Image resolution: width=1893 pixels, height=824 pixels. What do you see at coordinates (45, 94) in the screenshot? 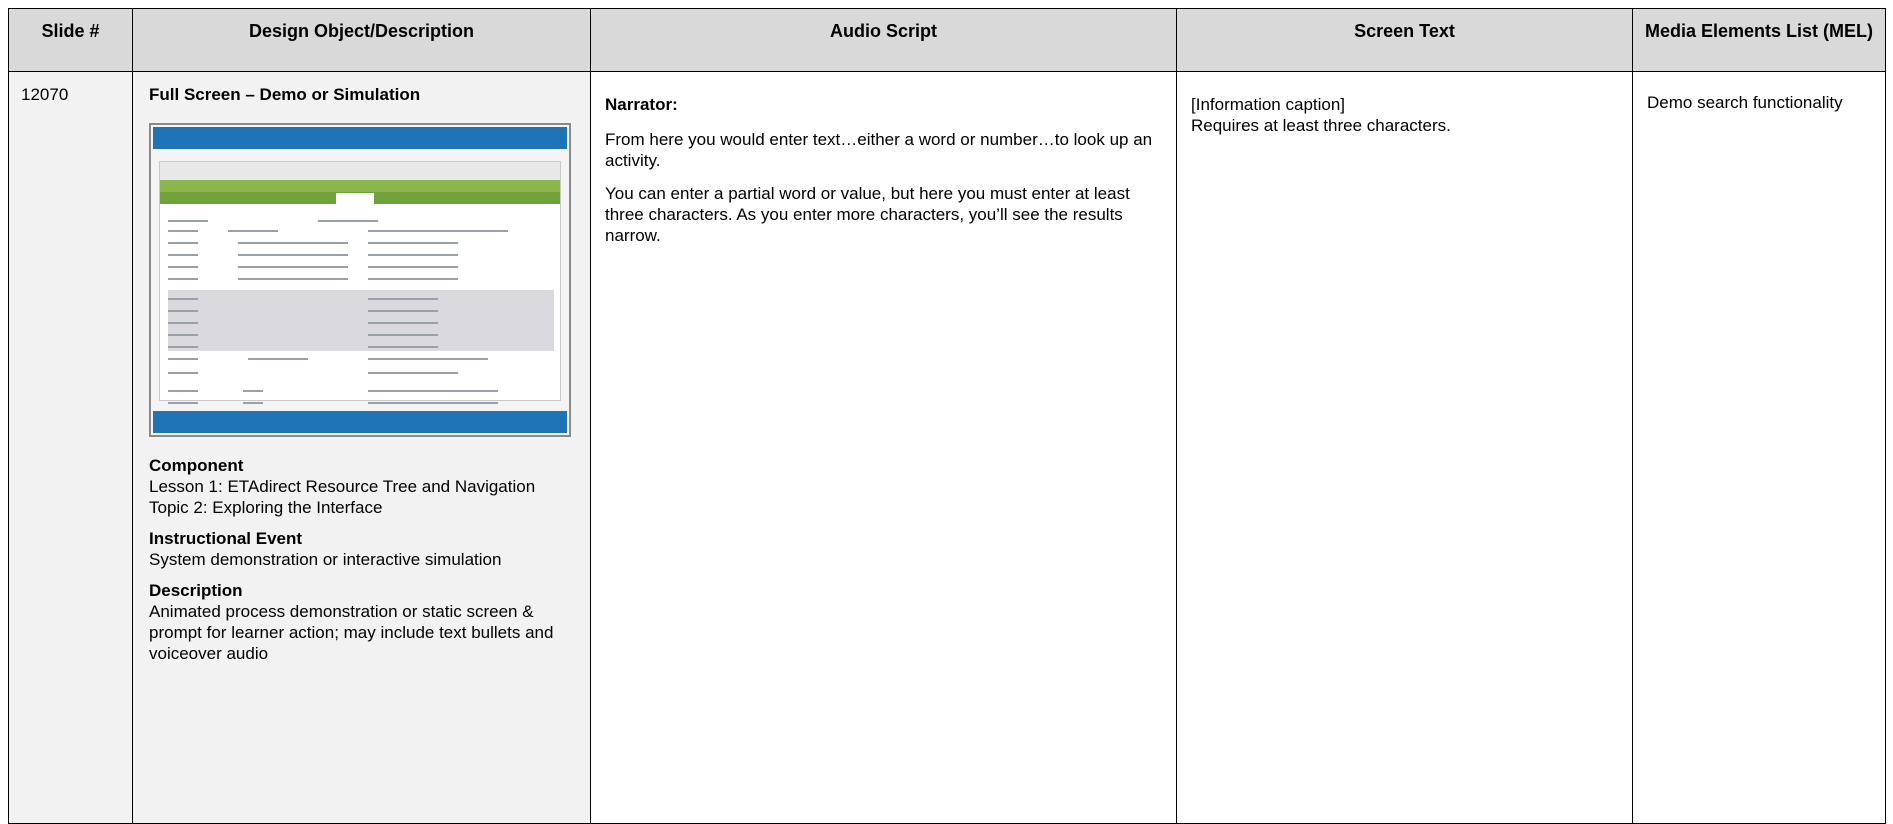
I see `slide-number: 12070` at bounding box center [45, 94].